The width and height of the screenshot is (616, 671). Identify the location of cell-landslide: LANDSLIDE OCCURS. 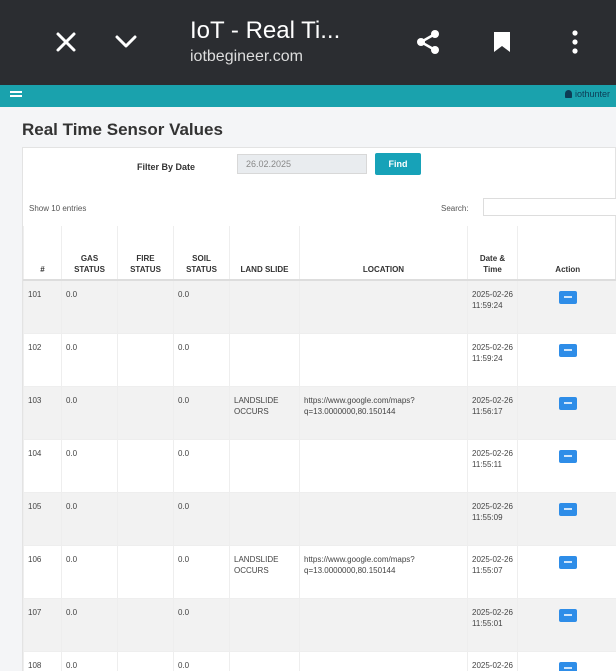
(264, 571).